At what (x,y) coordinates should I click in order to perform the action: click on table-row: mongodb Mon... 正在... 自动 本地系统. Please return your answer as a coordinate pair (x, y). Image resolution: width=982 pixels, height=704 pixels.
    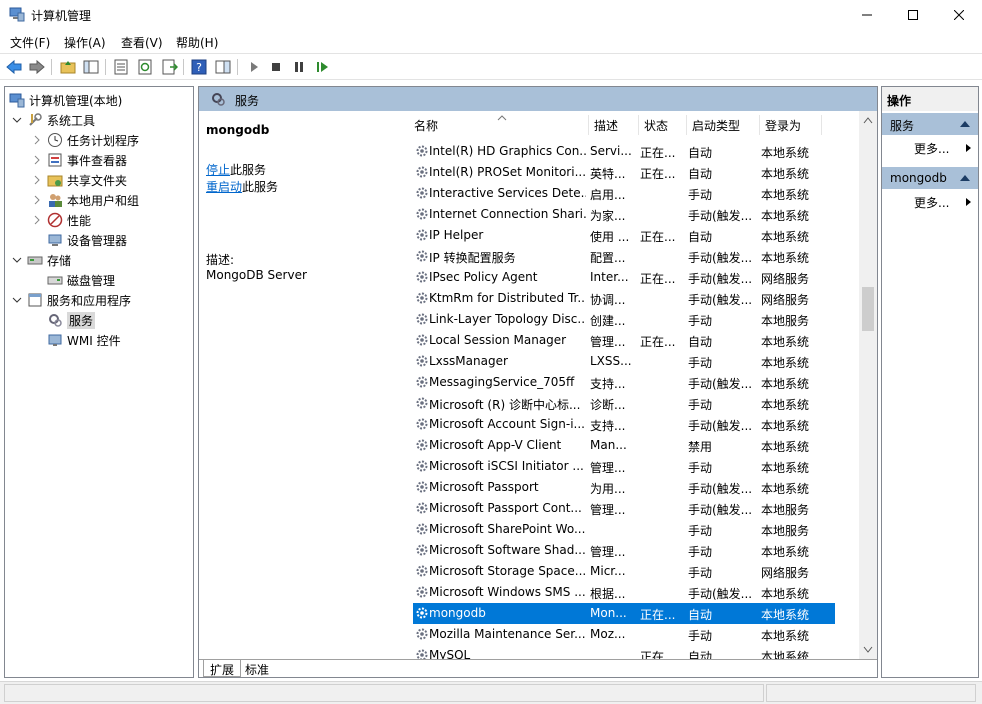
    Looking at the image, I should click on (624, 613).